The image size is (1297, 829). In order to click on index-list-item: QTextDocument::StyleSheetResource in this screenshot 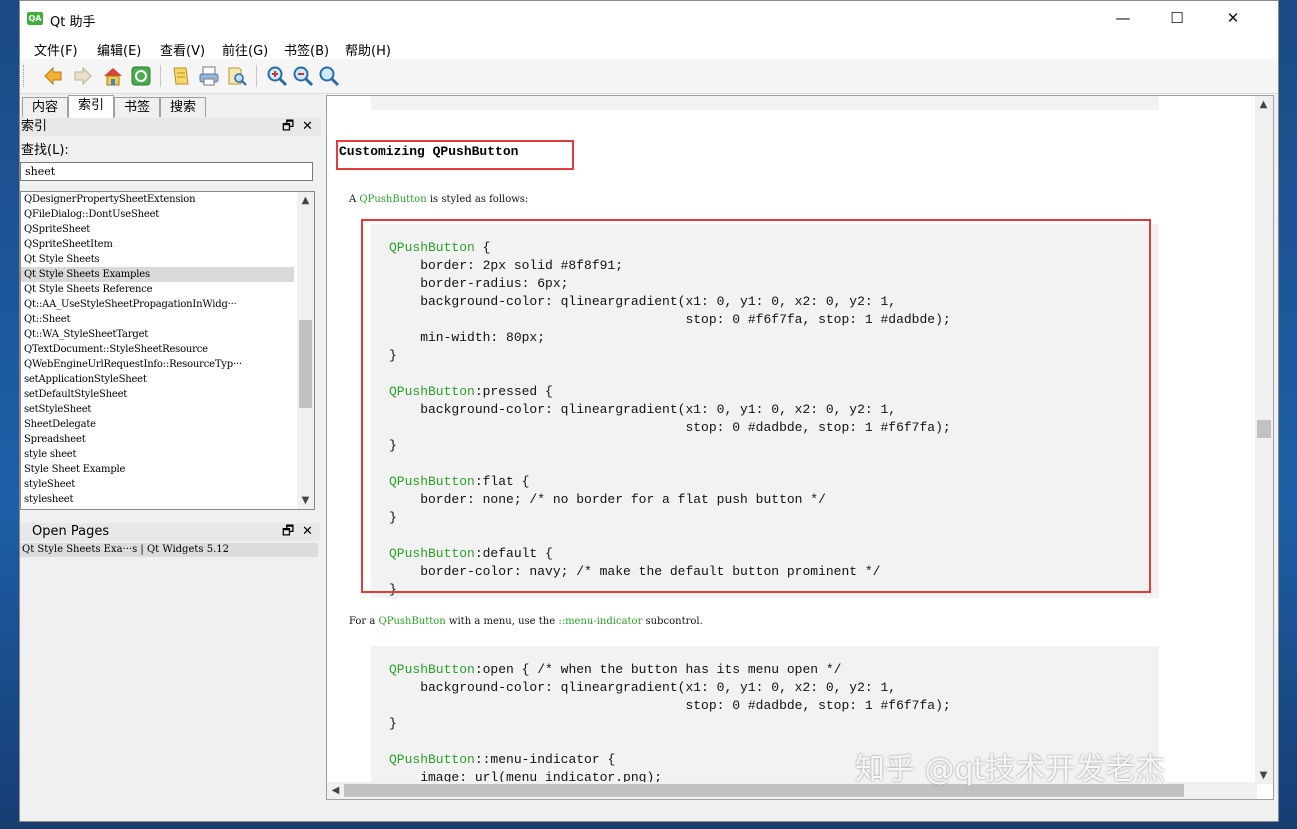, I will do `click(157, 349)`.